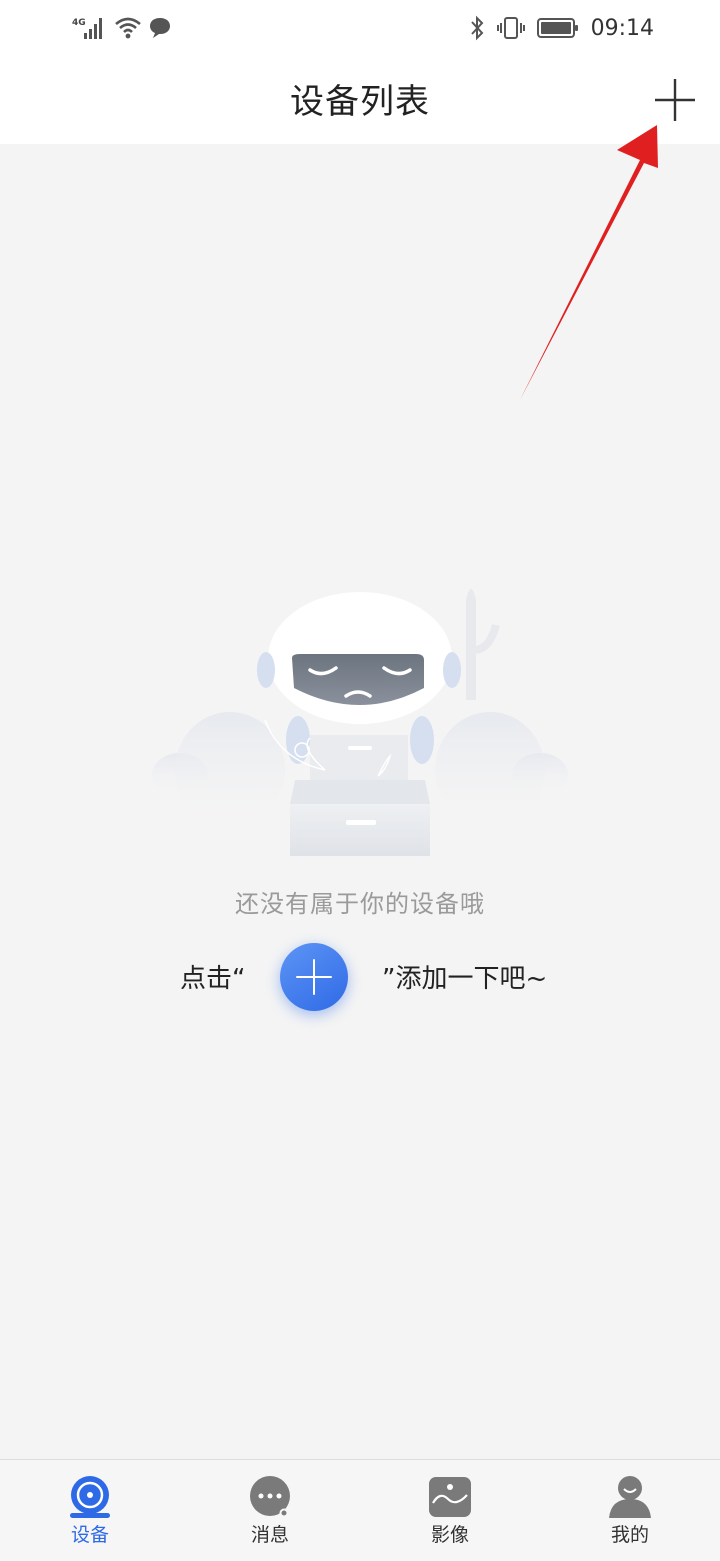  What do you see at coordinates (87, 28) in the screenshot?
I see `signal-icon: 4G` at bounding box center [87, 28].